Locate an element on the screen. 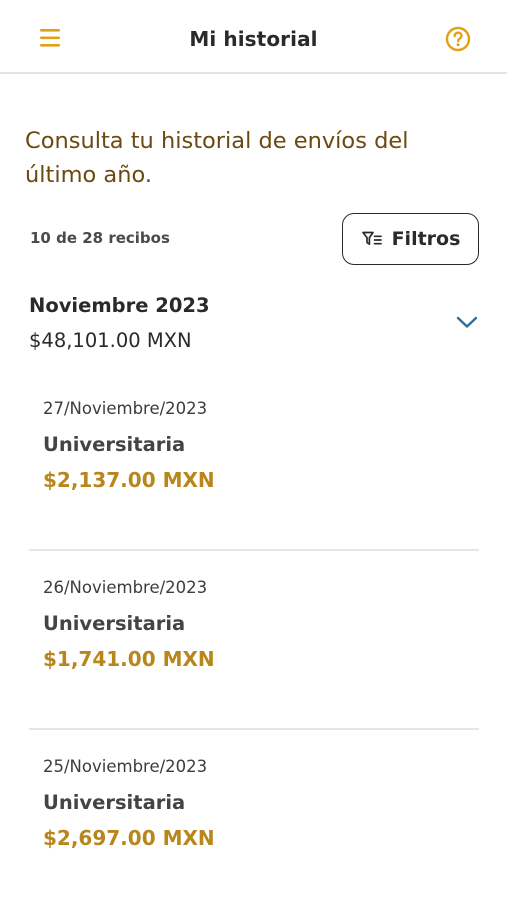 The height and width of the screenshot is (919, 507). filter-icon is located at coordinates (372, 239).